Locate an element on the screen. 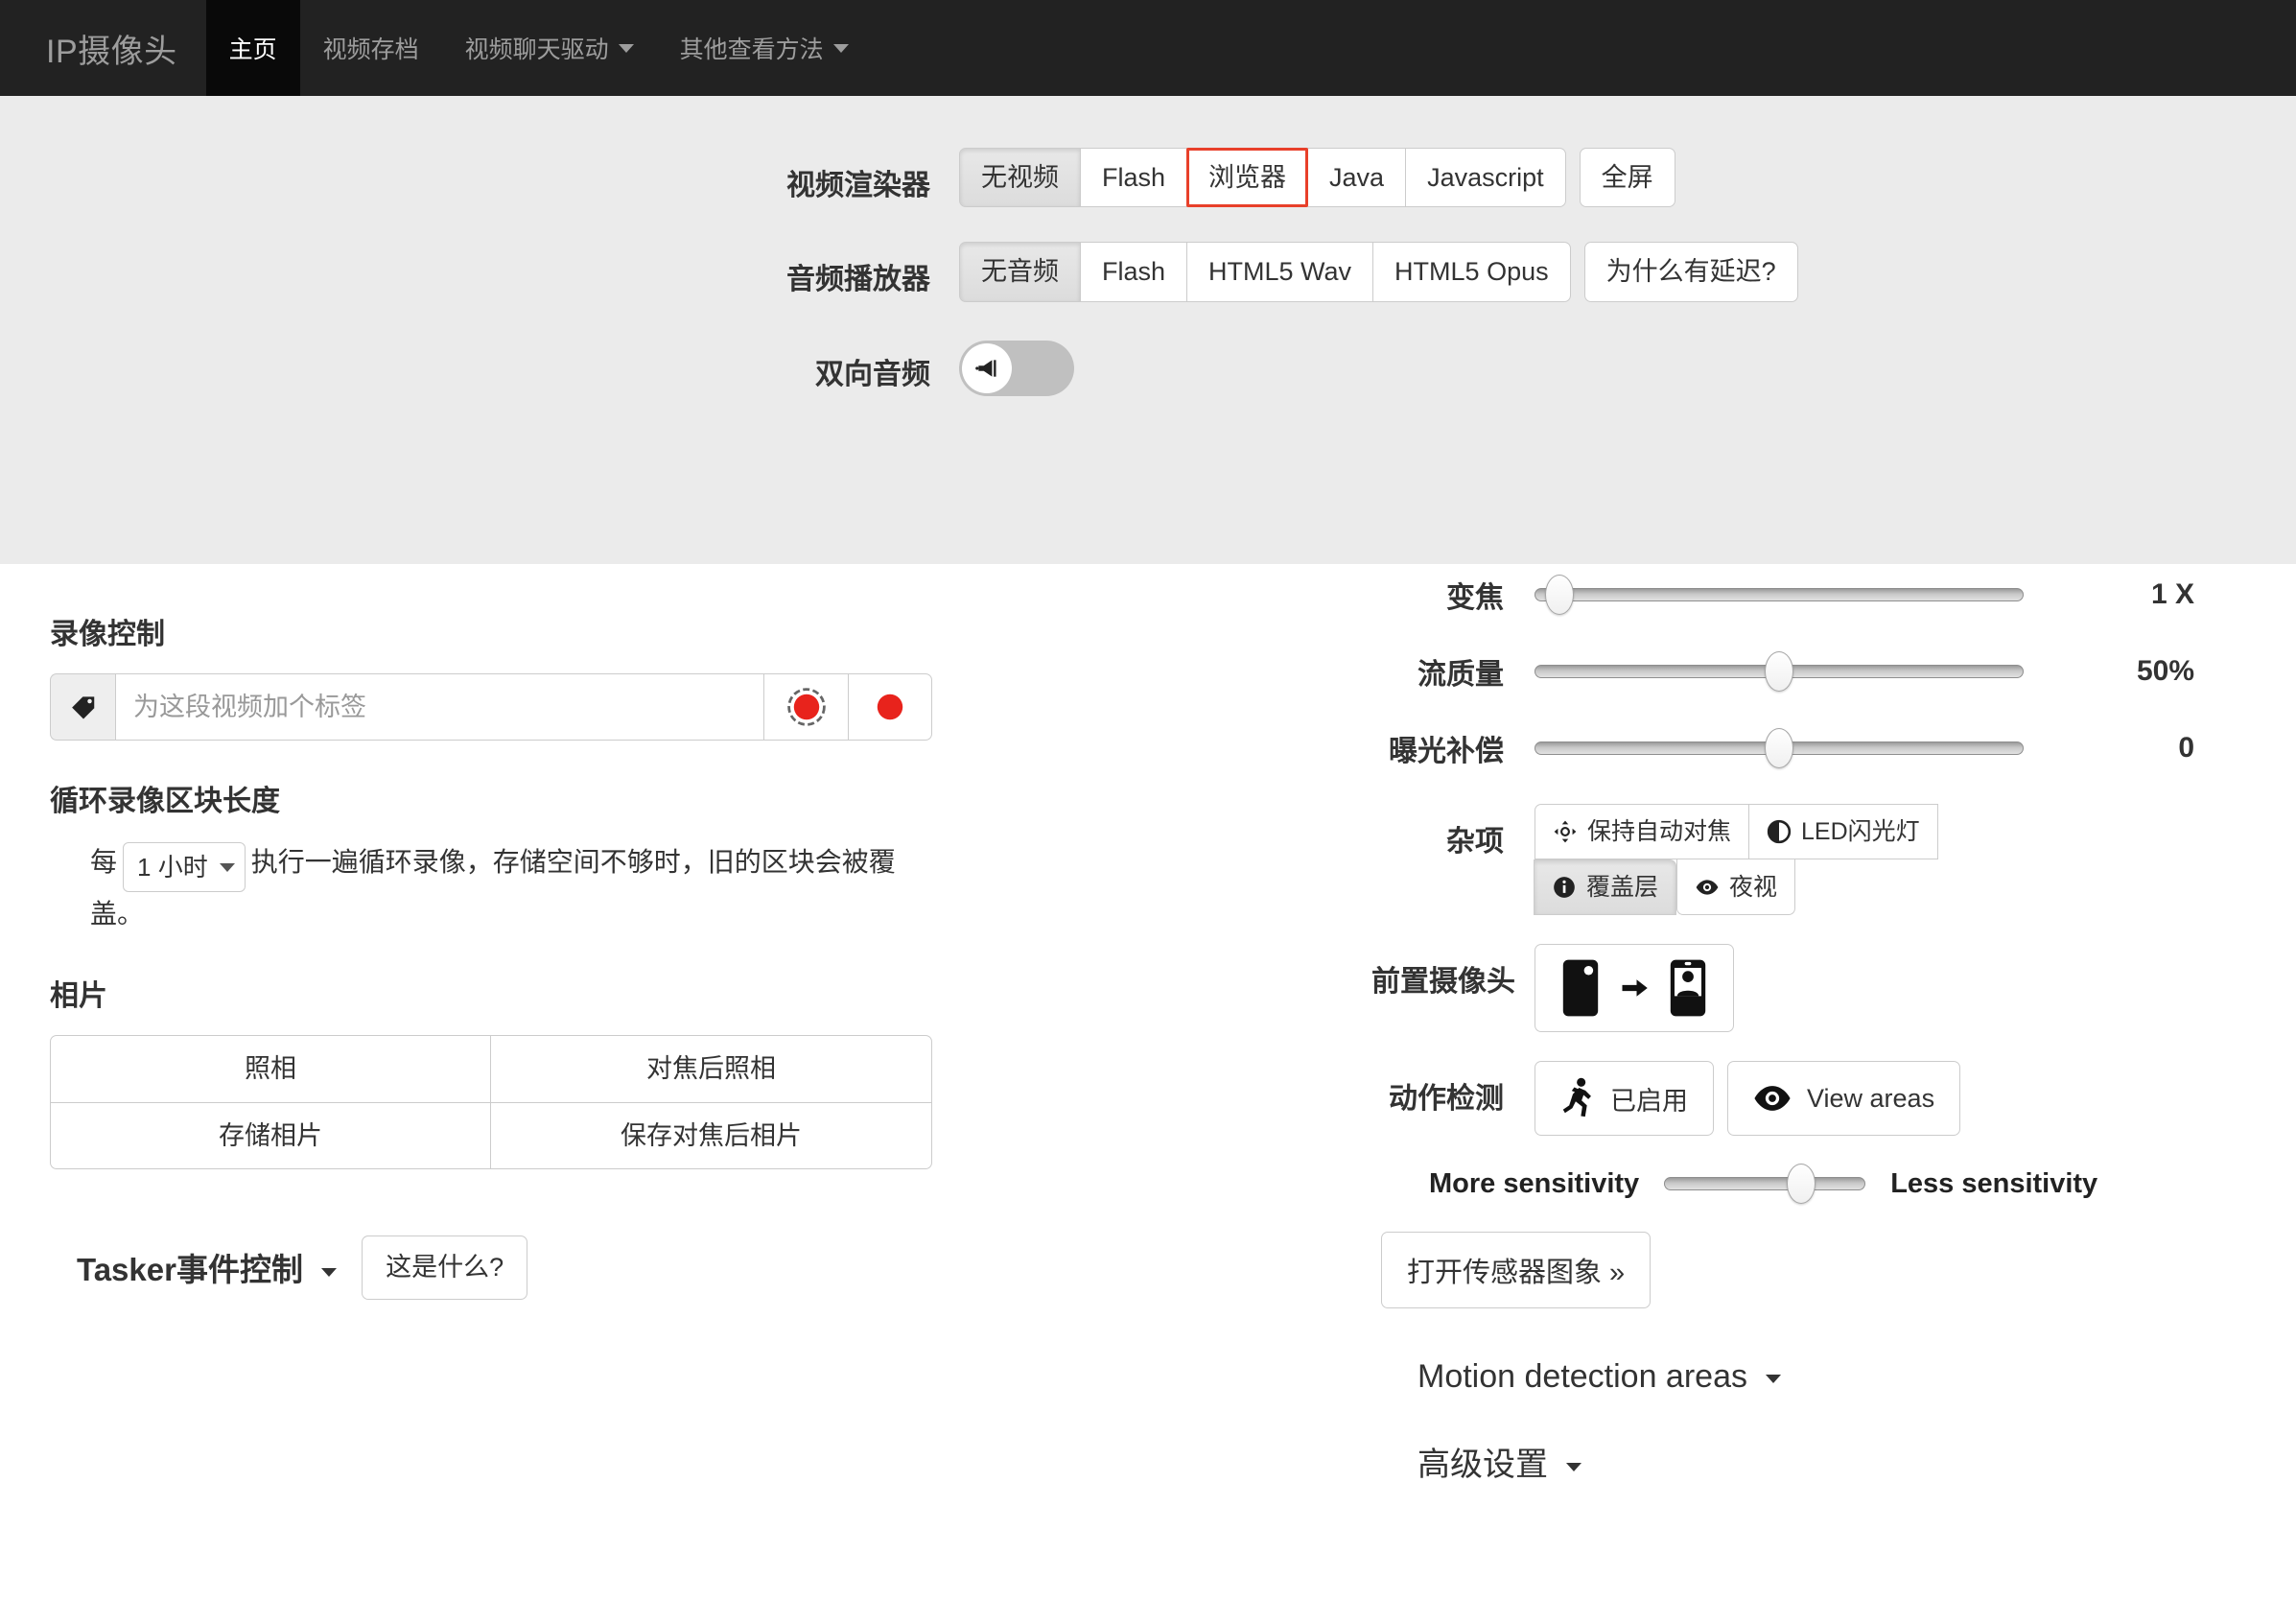  zoom-slider is located at coordinates (1779, 595).